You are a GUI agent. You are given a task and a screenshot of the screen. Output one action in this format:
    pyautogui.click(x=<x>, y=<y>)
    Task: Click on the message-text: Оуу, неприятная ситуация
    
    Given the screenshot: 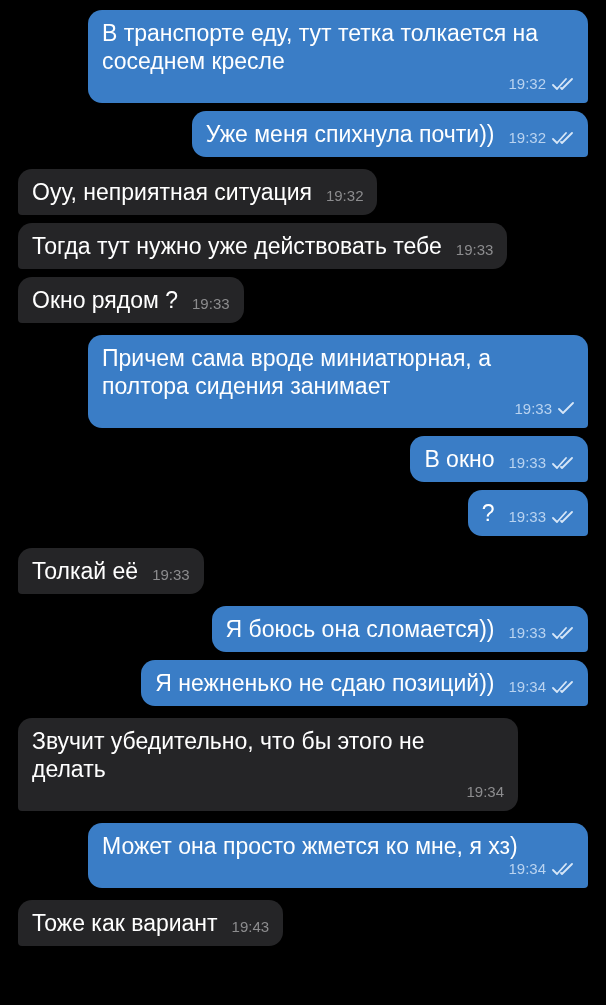 What is the action you would take?
    pyautogui.click(x=172, y=192)
    